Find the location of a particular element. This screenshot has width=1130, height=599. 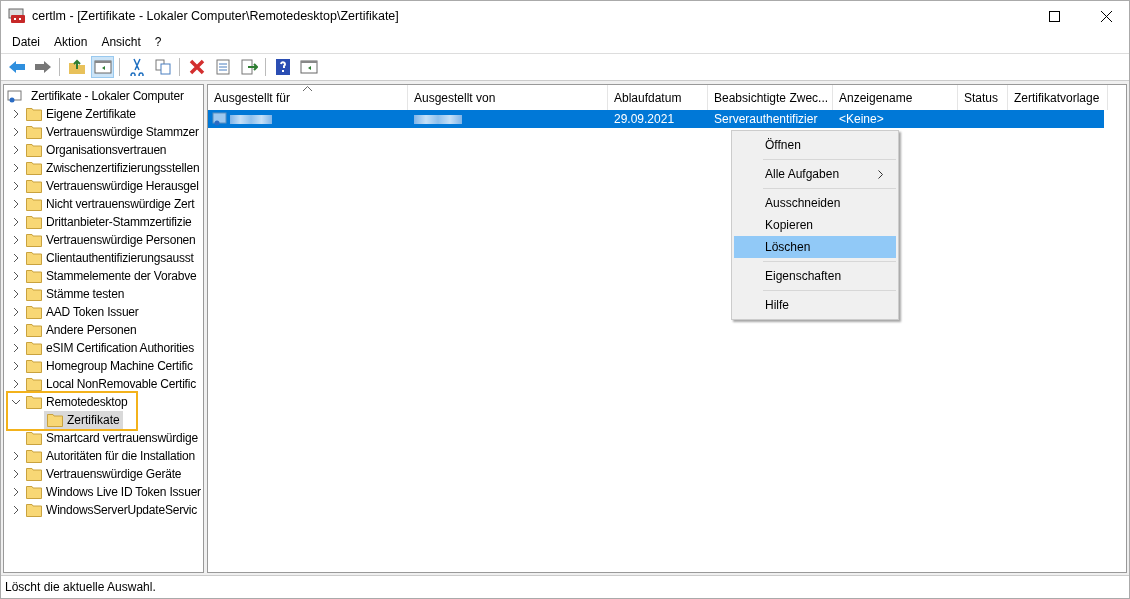

table-cell: Serverauthentifizier is located at coordinates (766, 119).